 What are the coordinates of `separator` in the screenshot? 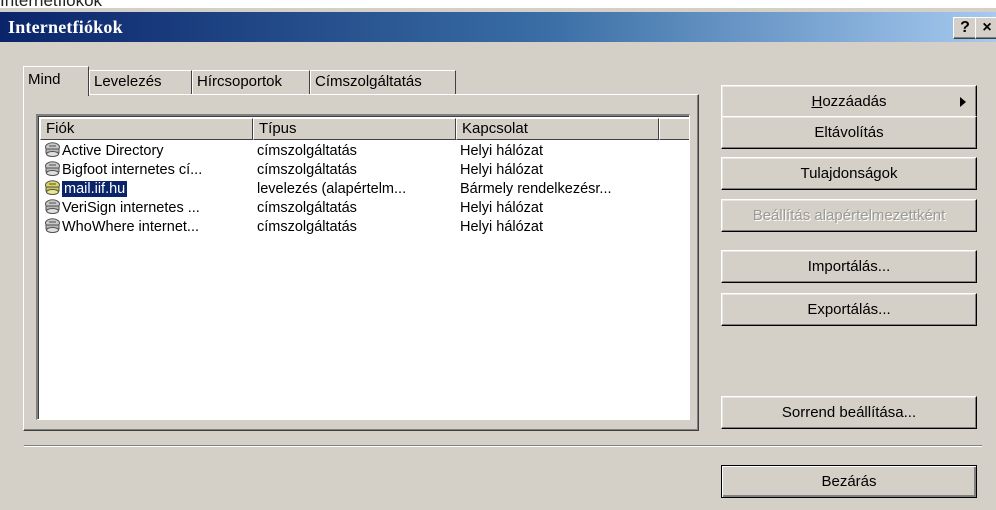 It's located at (503, 446).